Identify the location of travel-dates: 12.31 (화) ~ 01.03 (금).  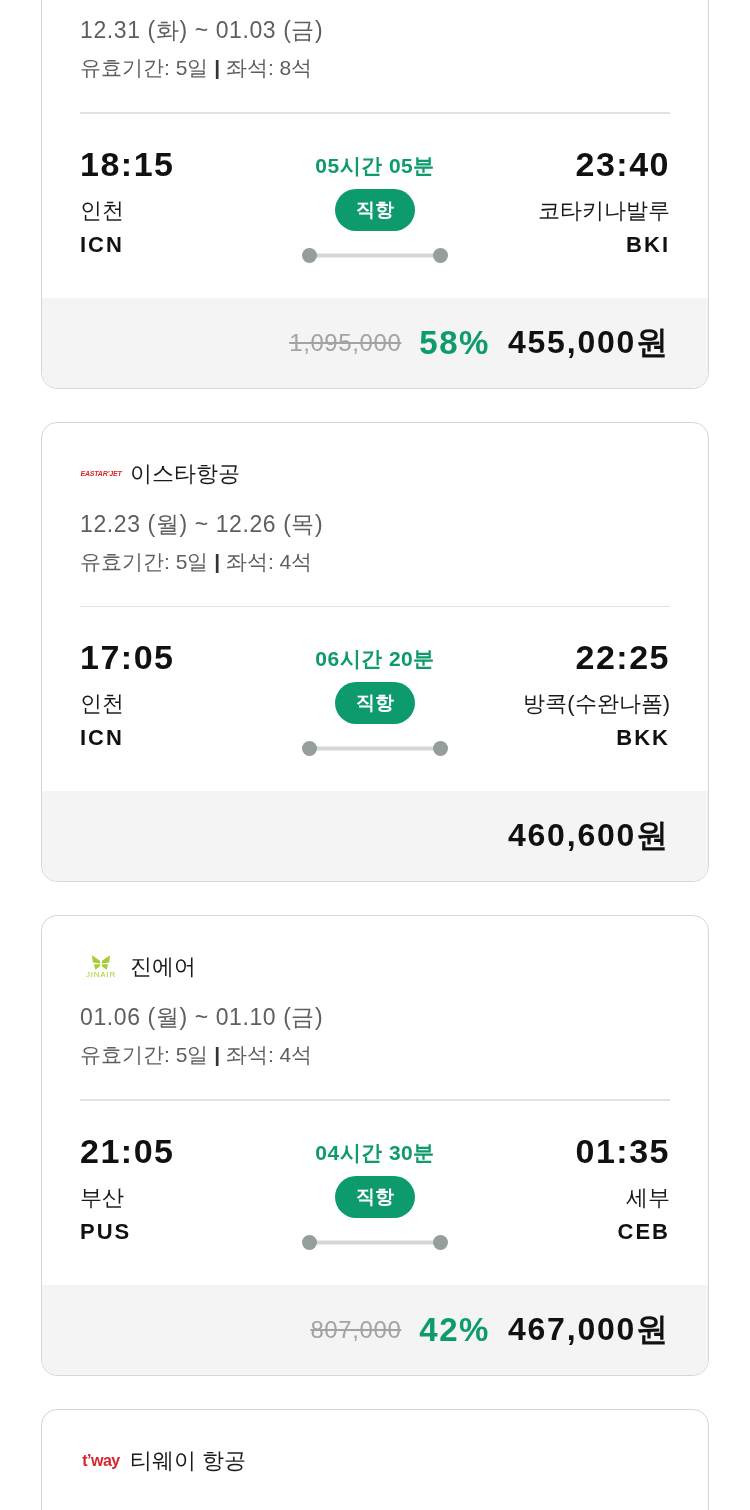
(202, 30).